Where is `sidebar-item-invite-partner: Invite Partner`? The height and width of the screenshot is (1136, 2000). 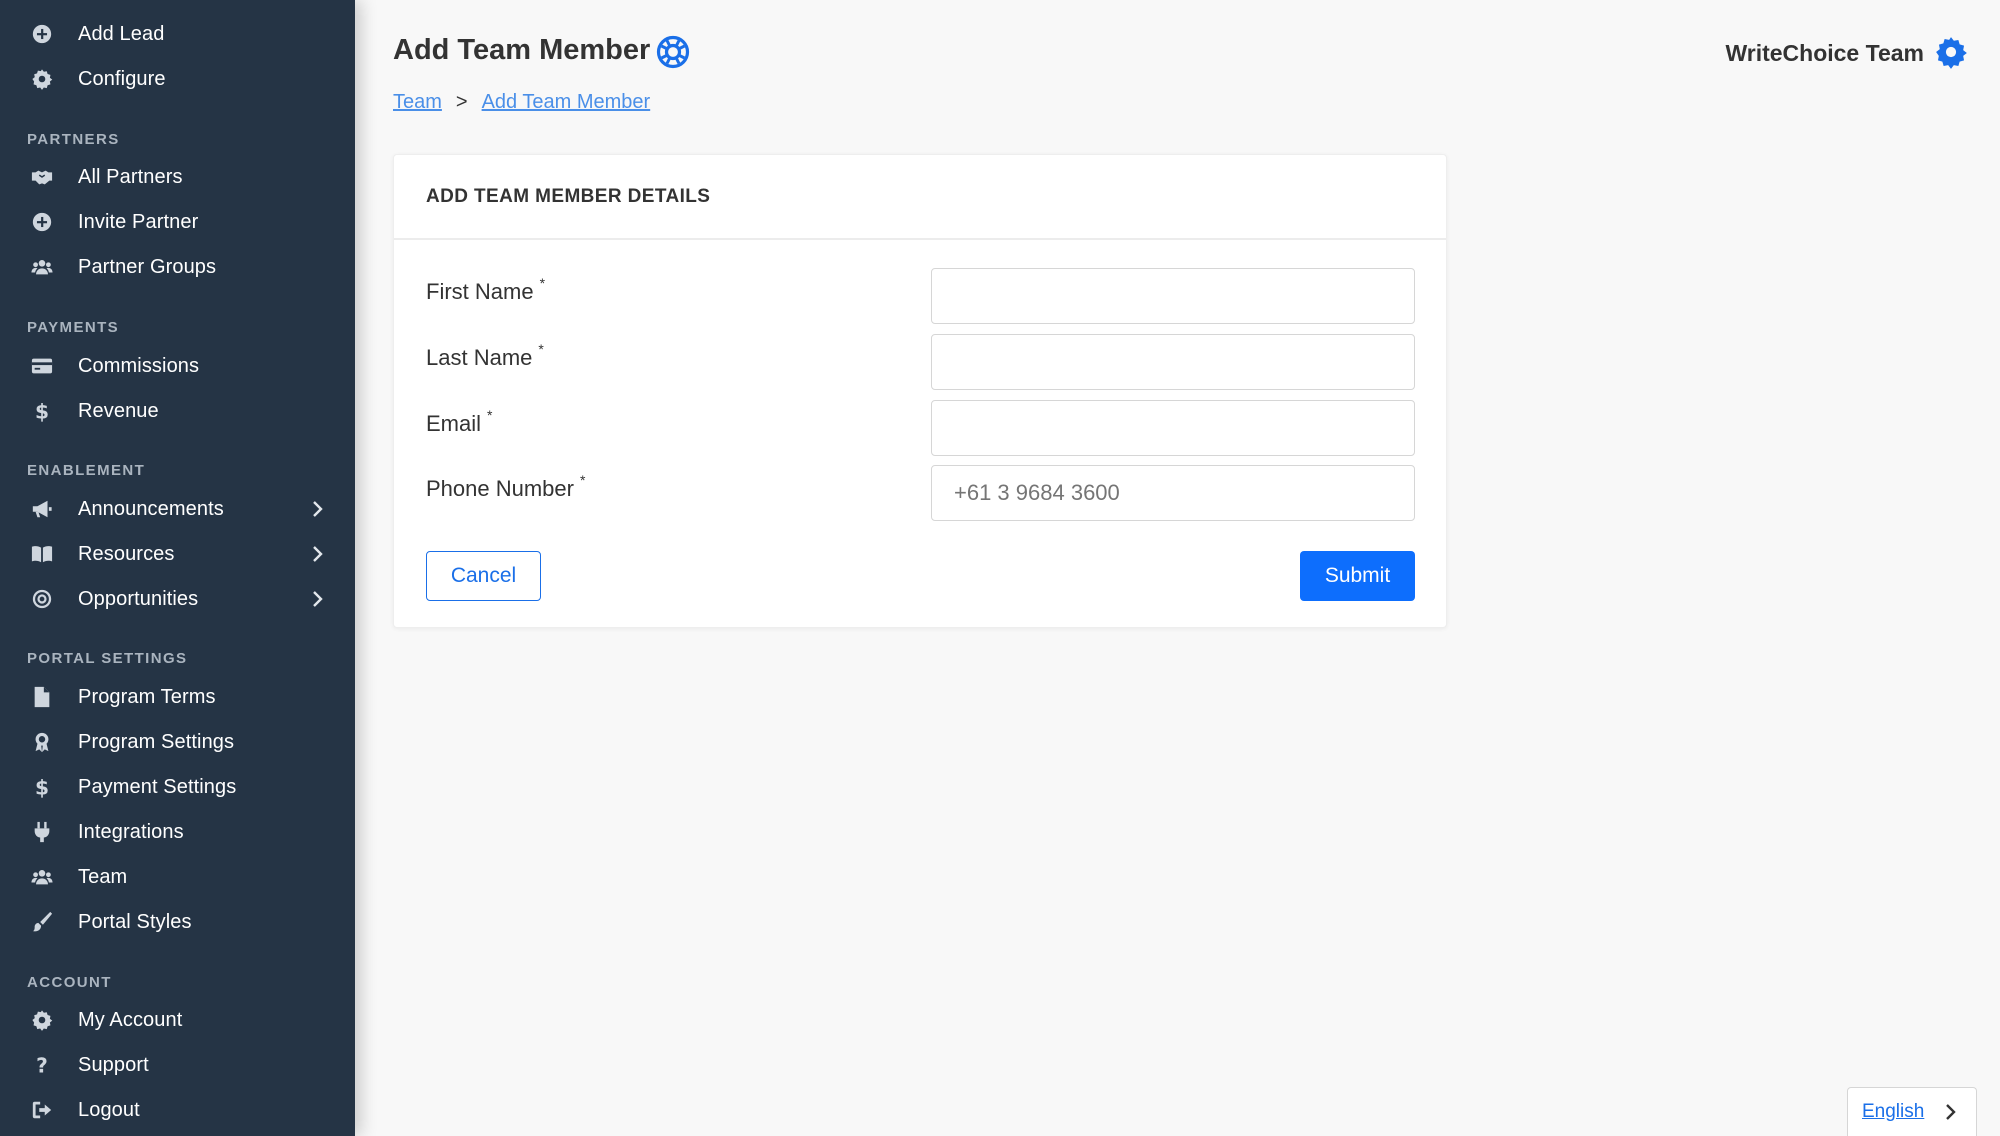
sidebar-item-invite-partner: Invite Partner is located at coordinates (177, 222).